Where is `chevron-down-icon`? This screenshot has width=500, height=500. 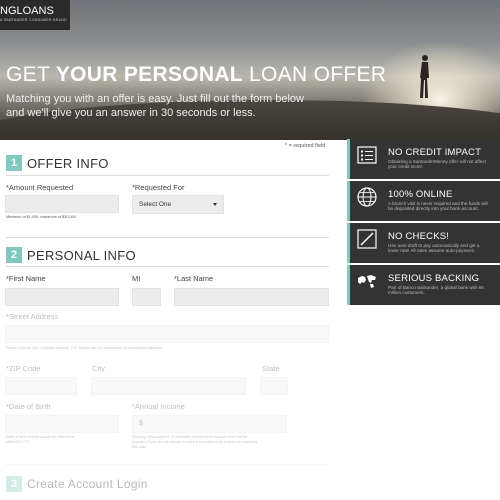
chevron-down-icon is located at coordinates (215, 204).